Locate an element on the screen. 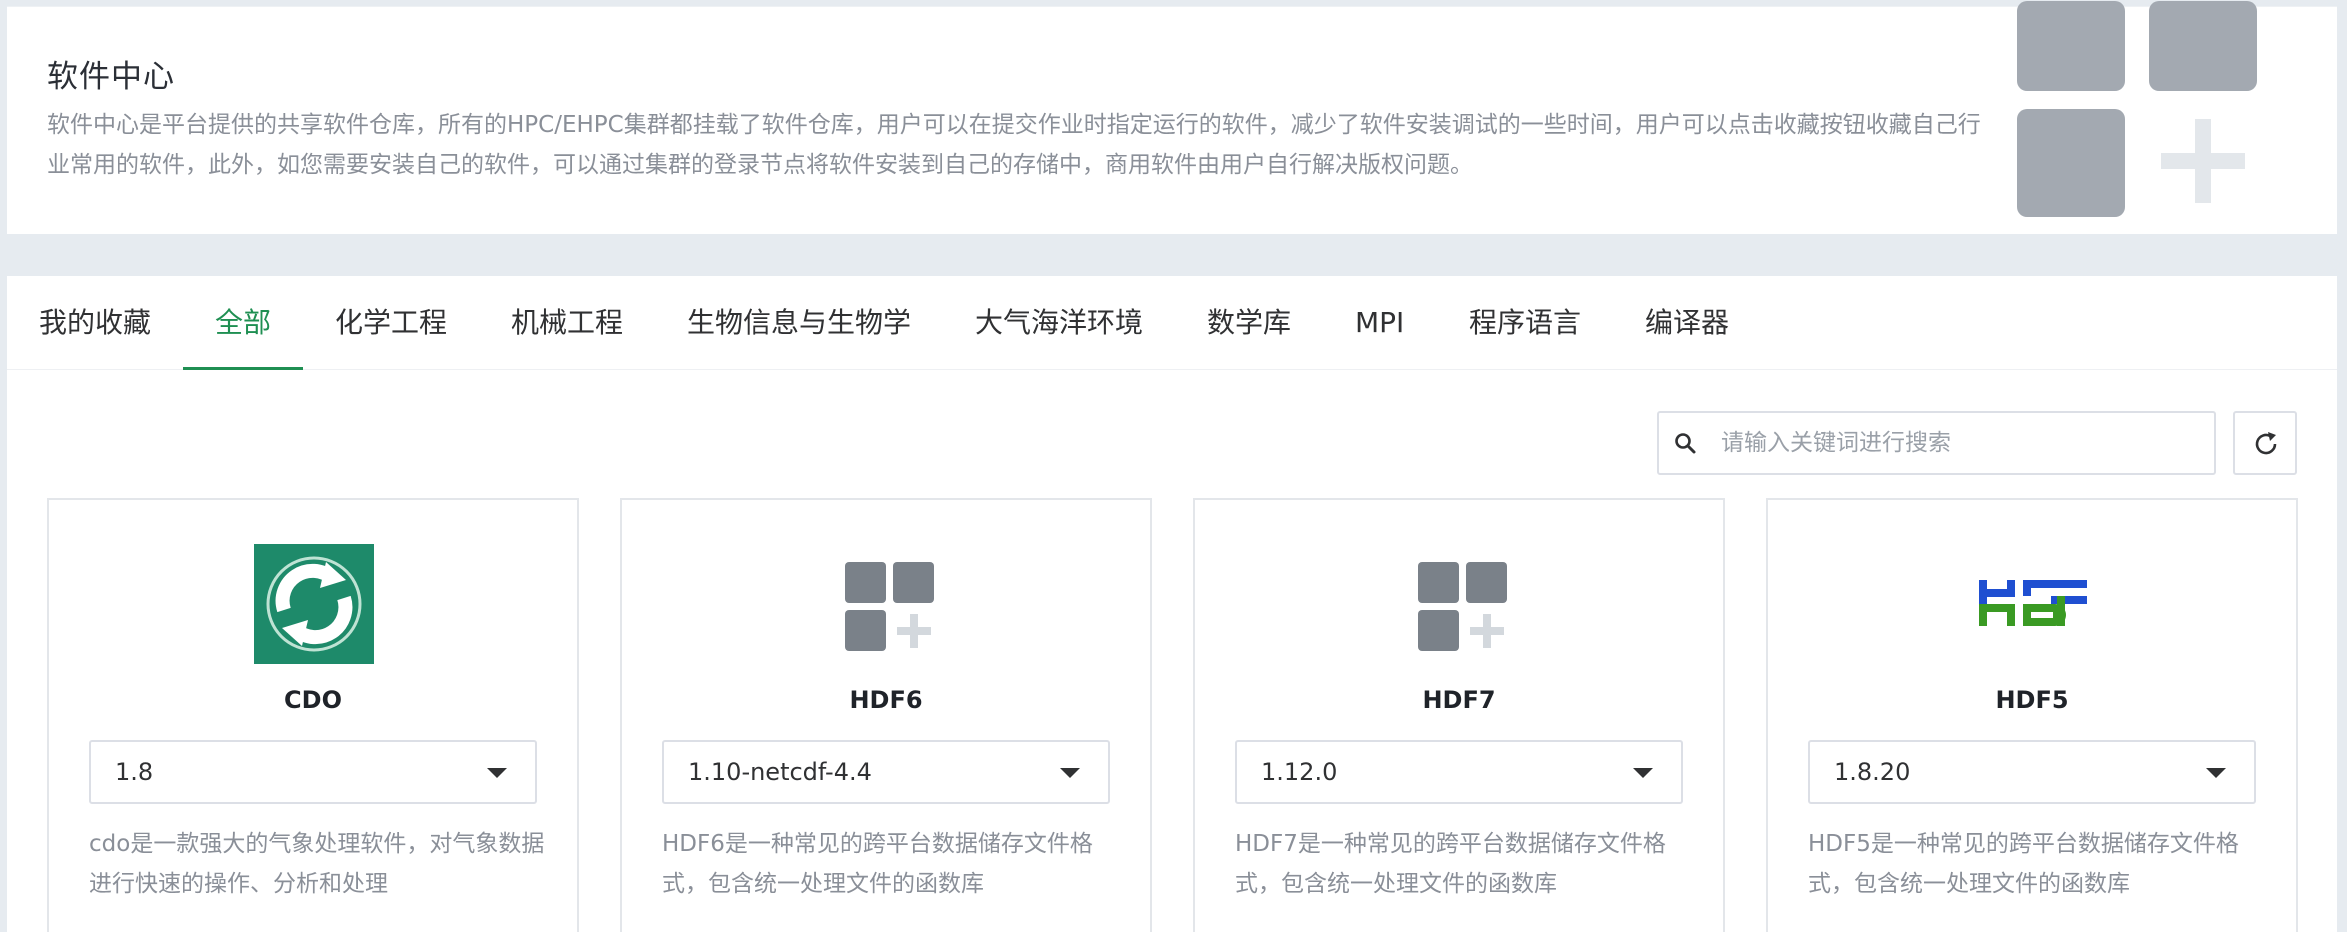  tab-bioinformatics: 生物信息与生物学 is located at coordinates (799, 323).